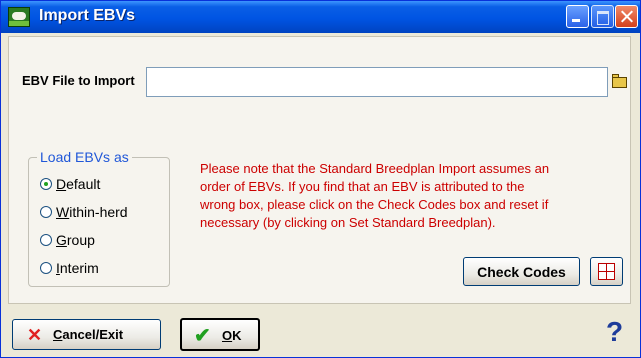 The width and height of the screenshot is (641, 358). I want to click on ok-button: ✔ OK, so click(220, 334).